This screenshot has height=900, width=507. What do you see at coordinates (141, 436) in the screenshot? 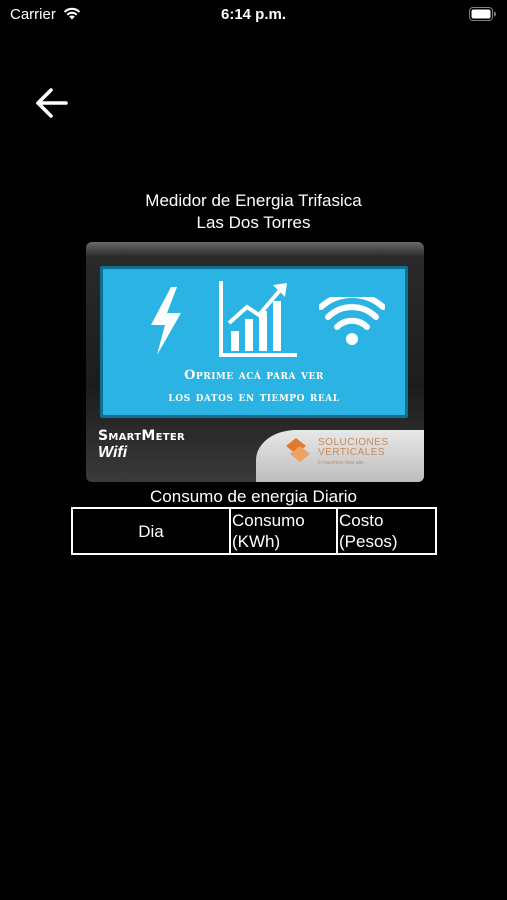
I see `brand-name: SmartMeter` at bounding box center [141, 436].